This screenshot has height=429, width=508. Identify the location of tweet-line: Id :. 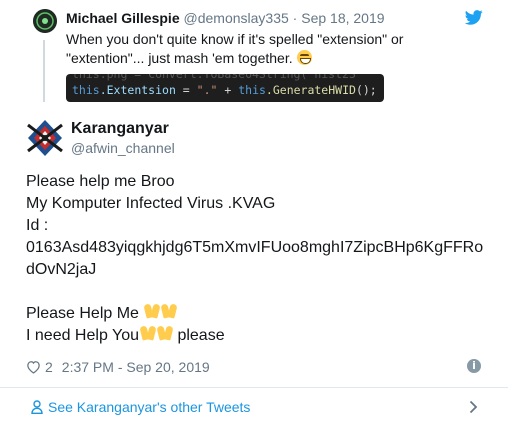
(37, 225).